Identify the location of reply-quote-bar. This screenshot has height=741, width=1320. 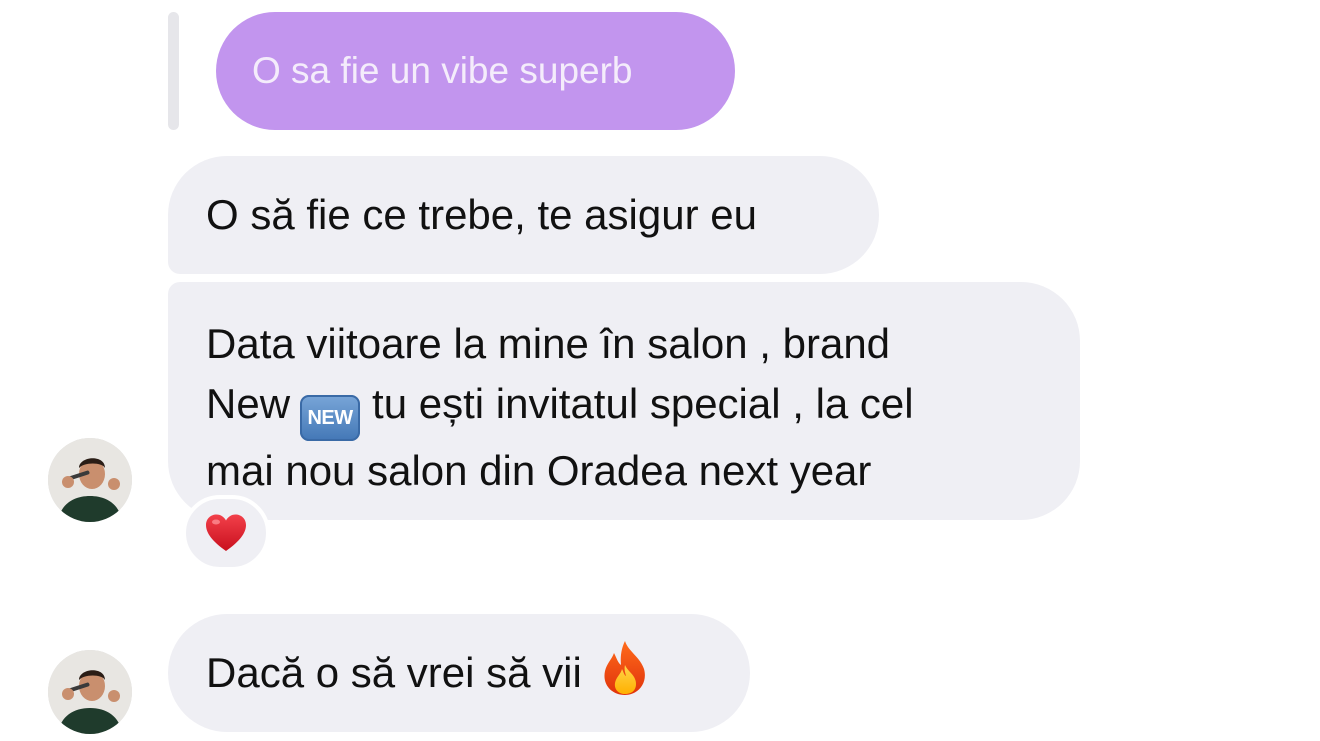
(173, 71).